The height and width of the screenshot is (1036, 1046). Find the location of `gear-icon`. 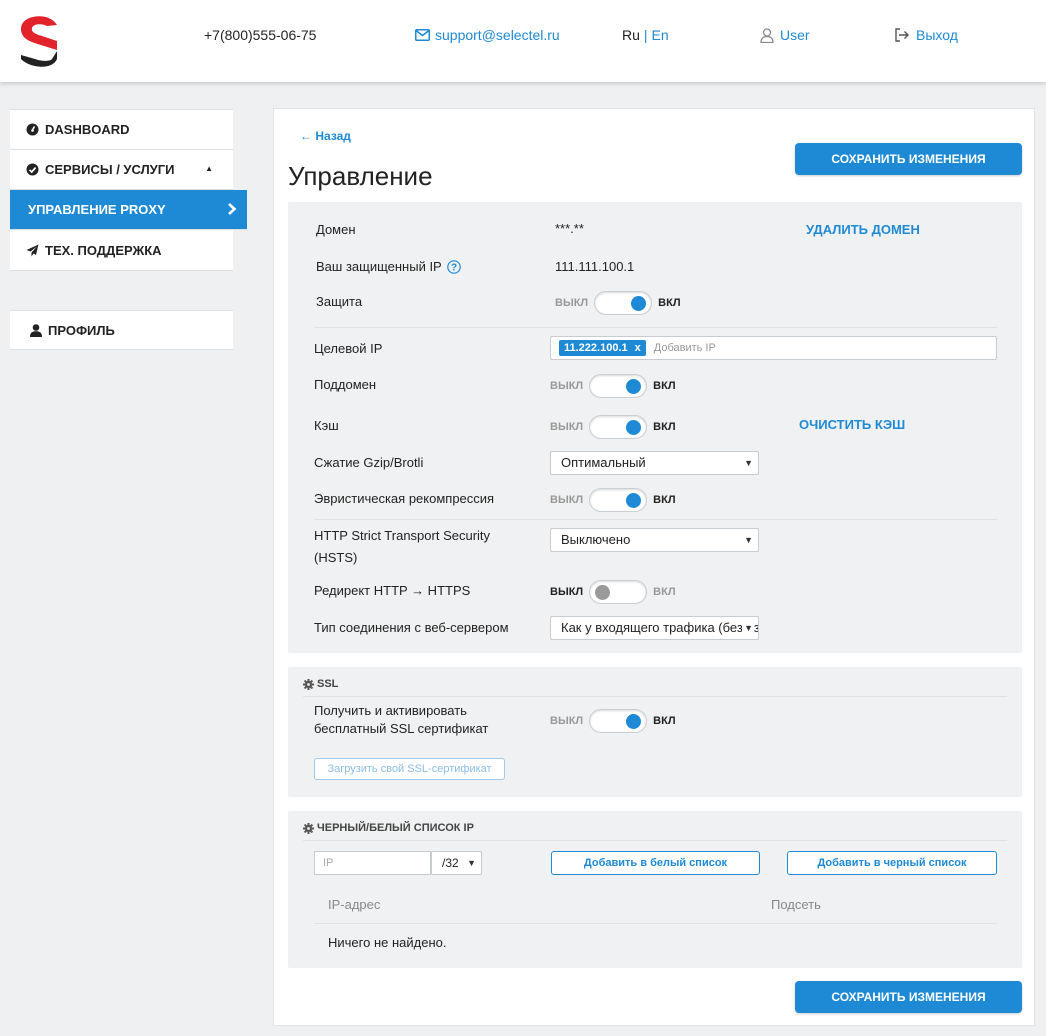

gear-icon is located at coordinates (308, 828).